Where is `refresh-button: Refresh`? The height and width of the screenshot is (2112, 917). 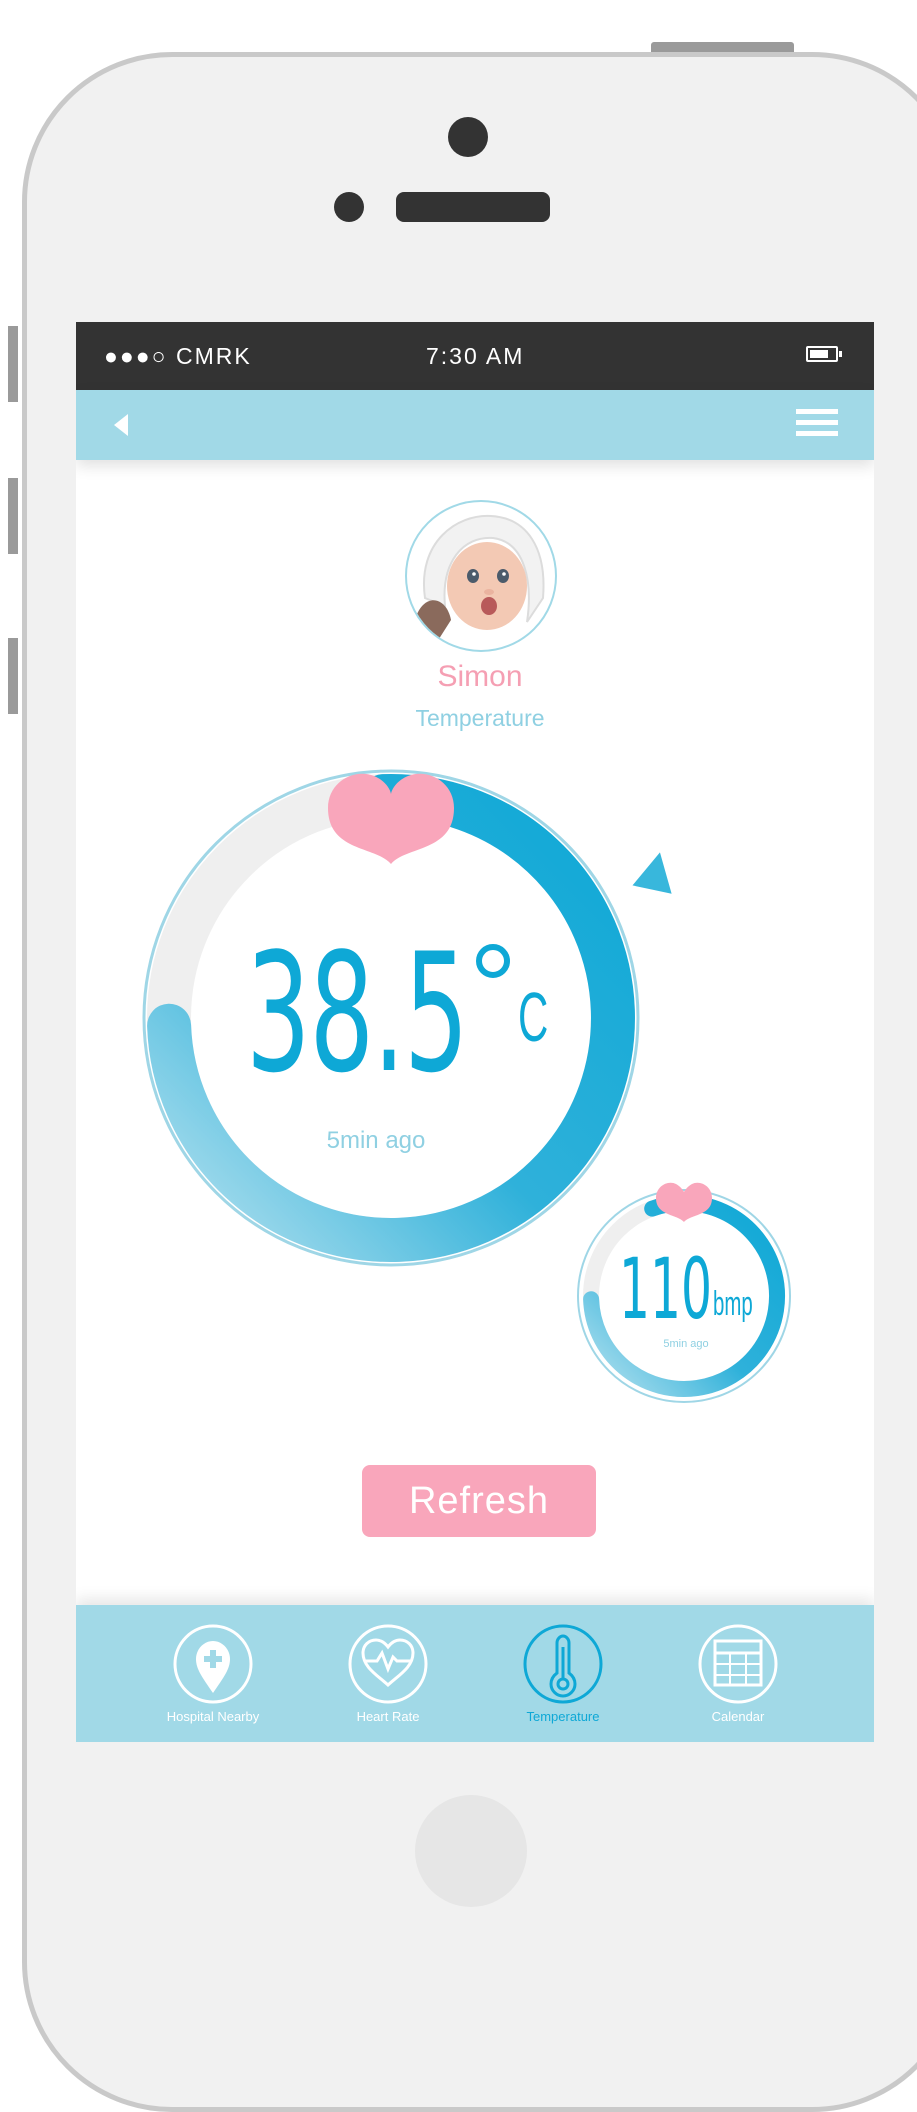
refresh-button: Refresh is located at coordinates (479, 1501).